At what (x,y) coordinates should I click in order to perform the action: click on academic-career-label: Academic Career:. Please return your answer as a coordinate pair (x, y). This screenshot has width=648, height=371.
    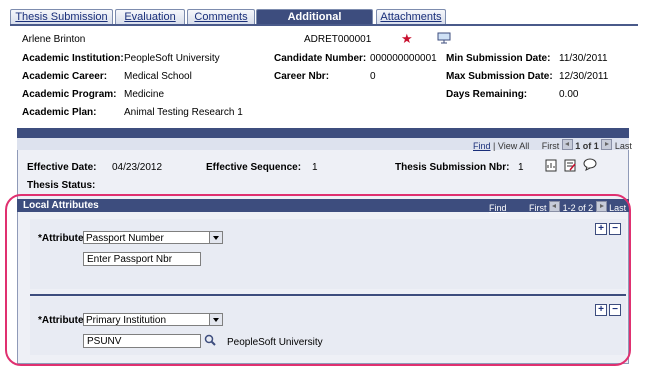
    Looking at the image, I should click on (65, 76).